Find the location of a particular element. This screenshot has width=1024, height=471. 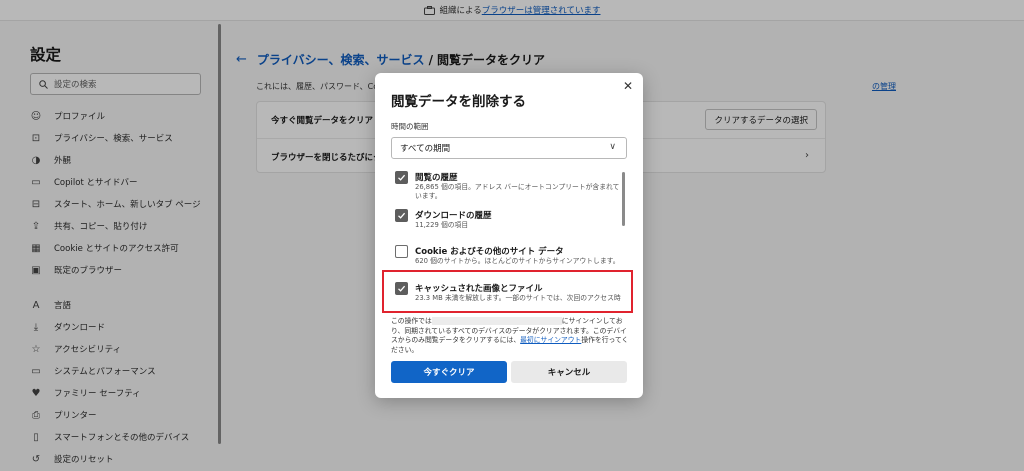

checkbox-cookies is located at coordinates (401, 251).